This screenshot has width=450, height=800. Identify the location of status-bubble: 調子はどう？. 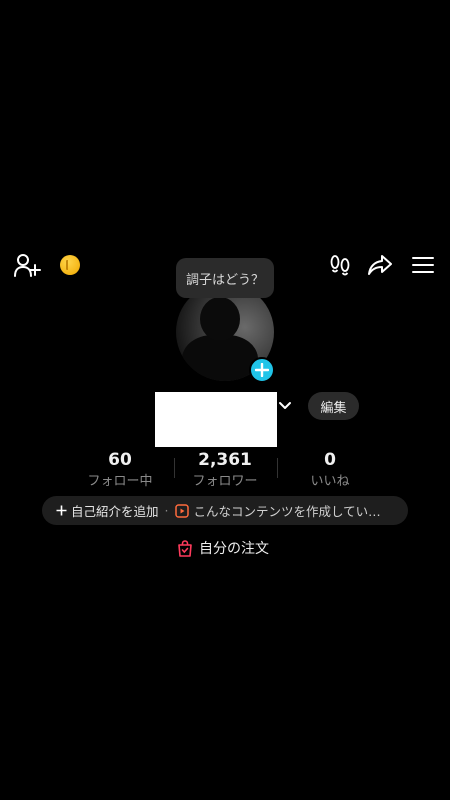
(225, 278).